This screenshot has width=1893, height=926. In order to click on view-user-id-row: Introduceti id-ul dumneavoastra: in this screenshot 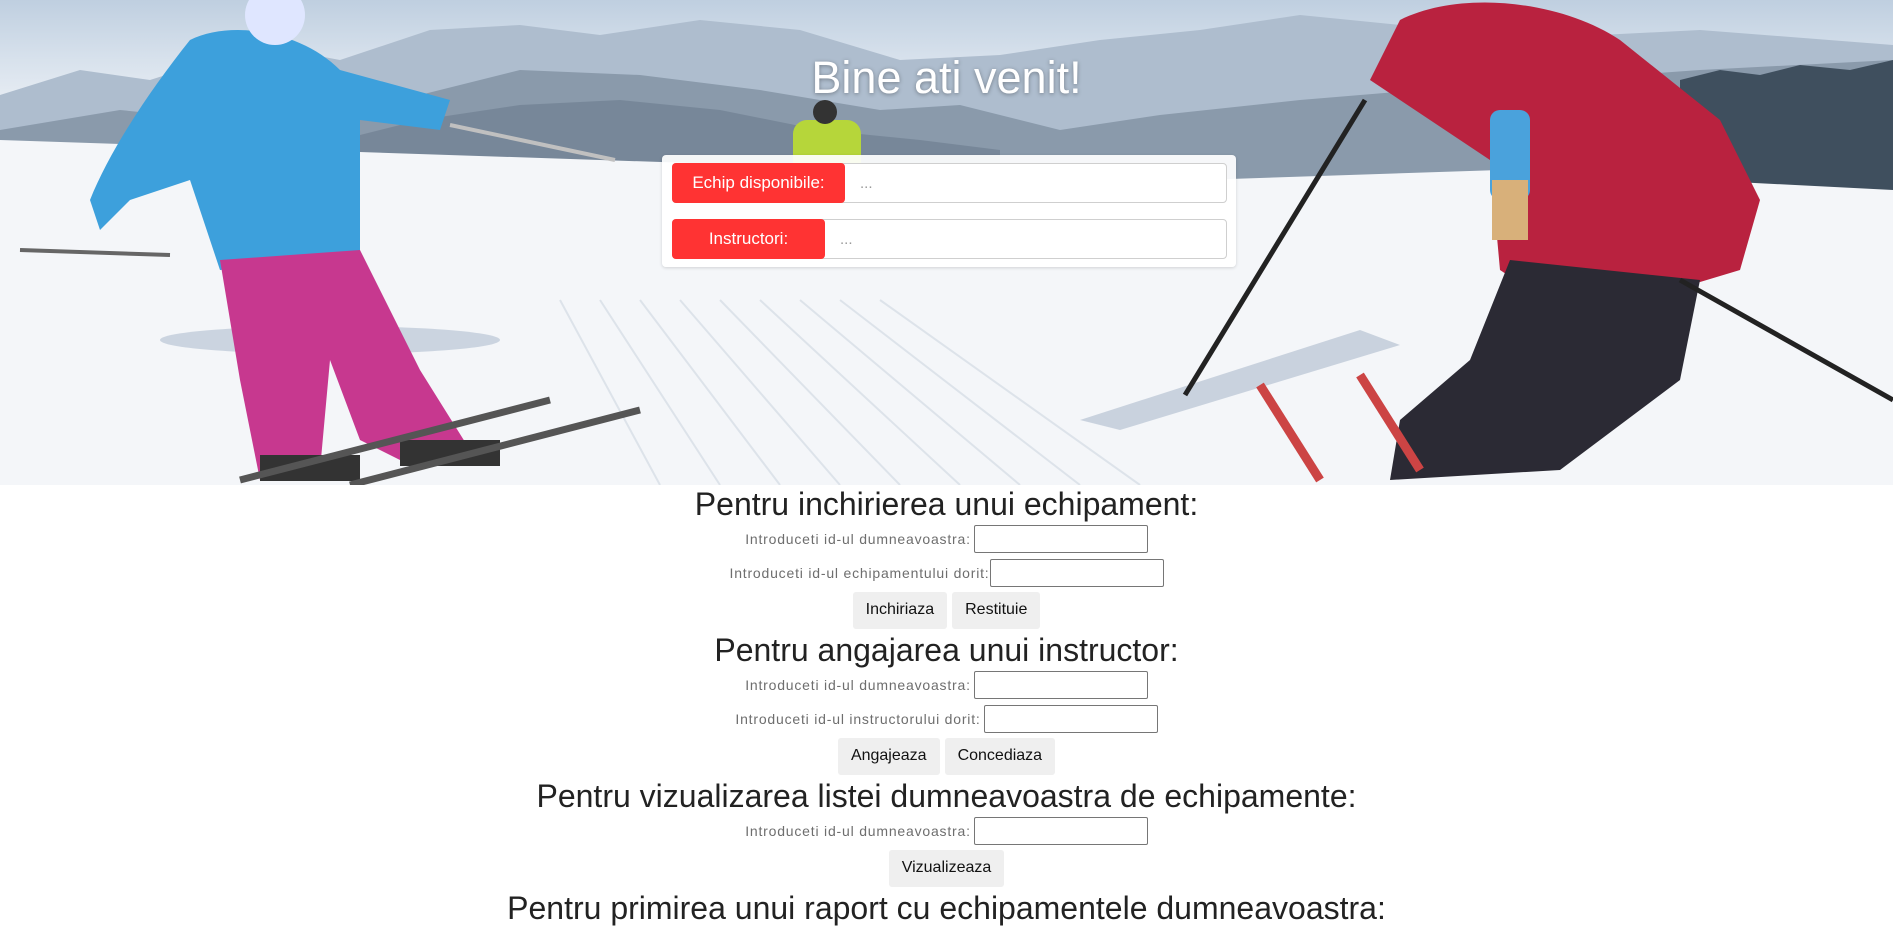, I will do `click(946, 831)`.